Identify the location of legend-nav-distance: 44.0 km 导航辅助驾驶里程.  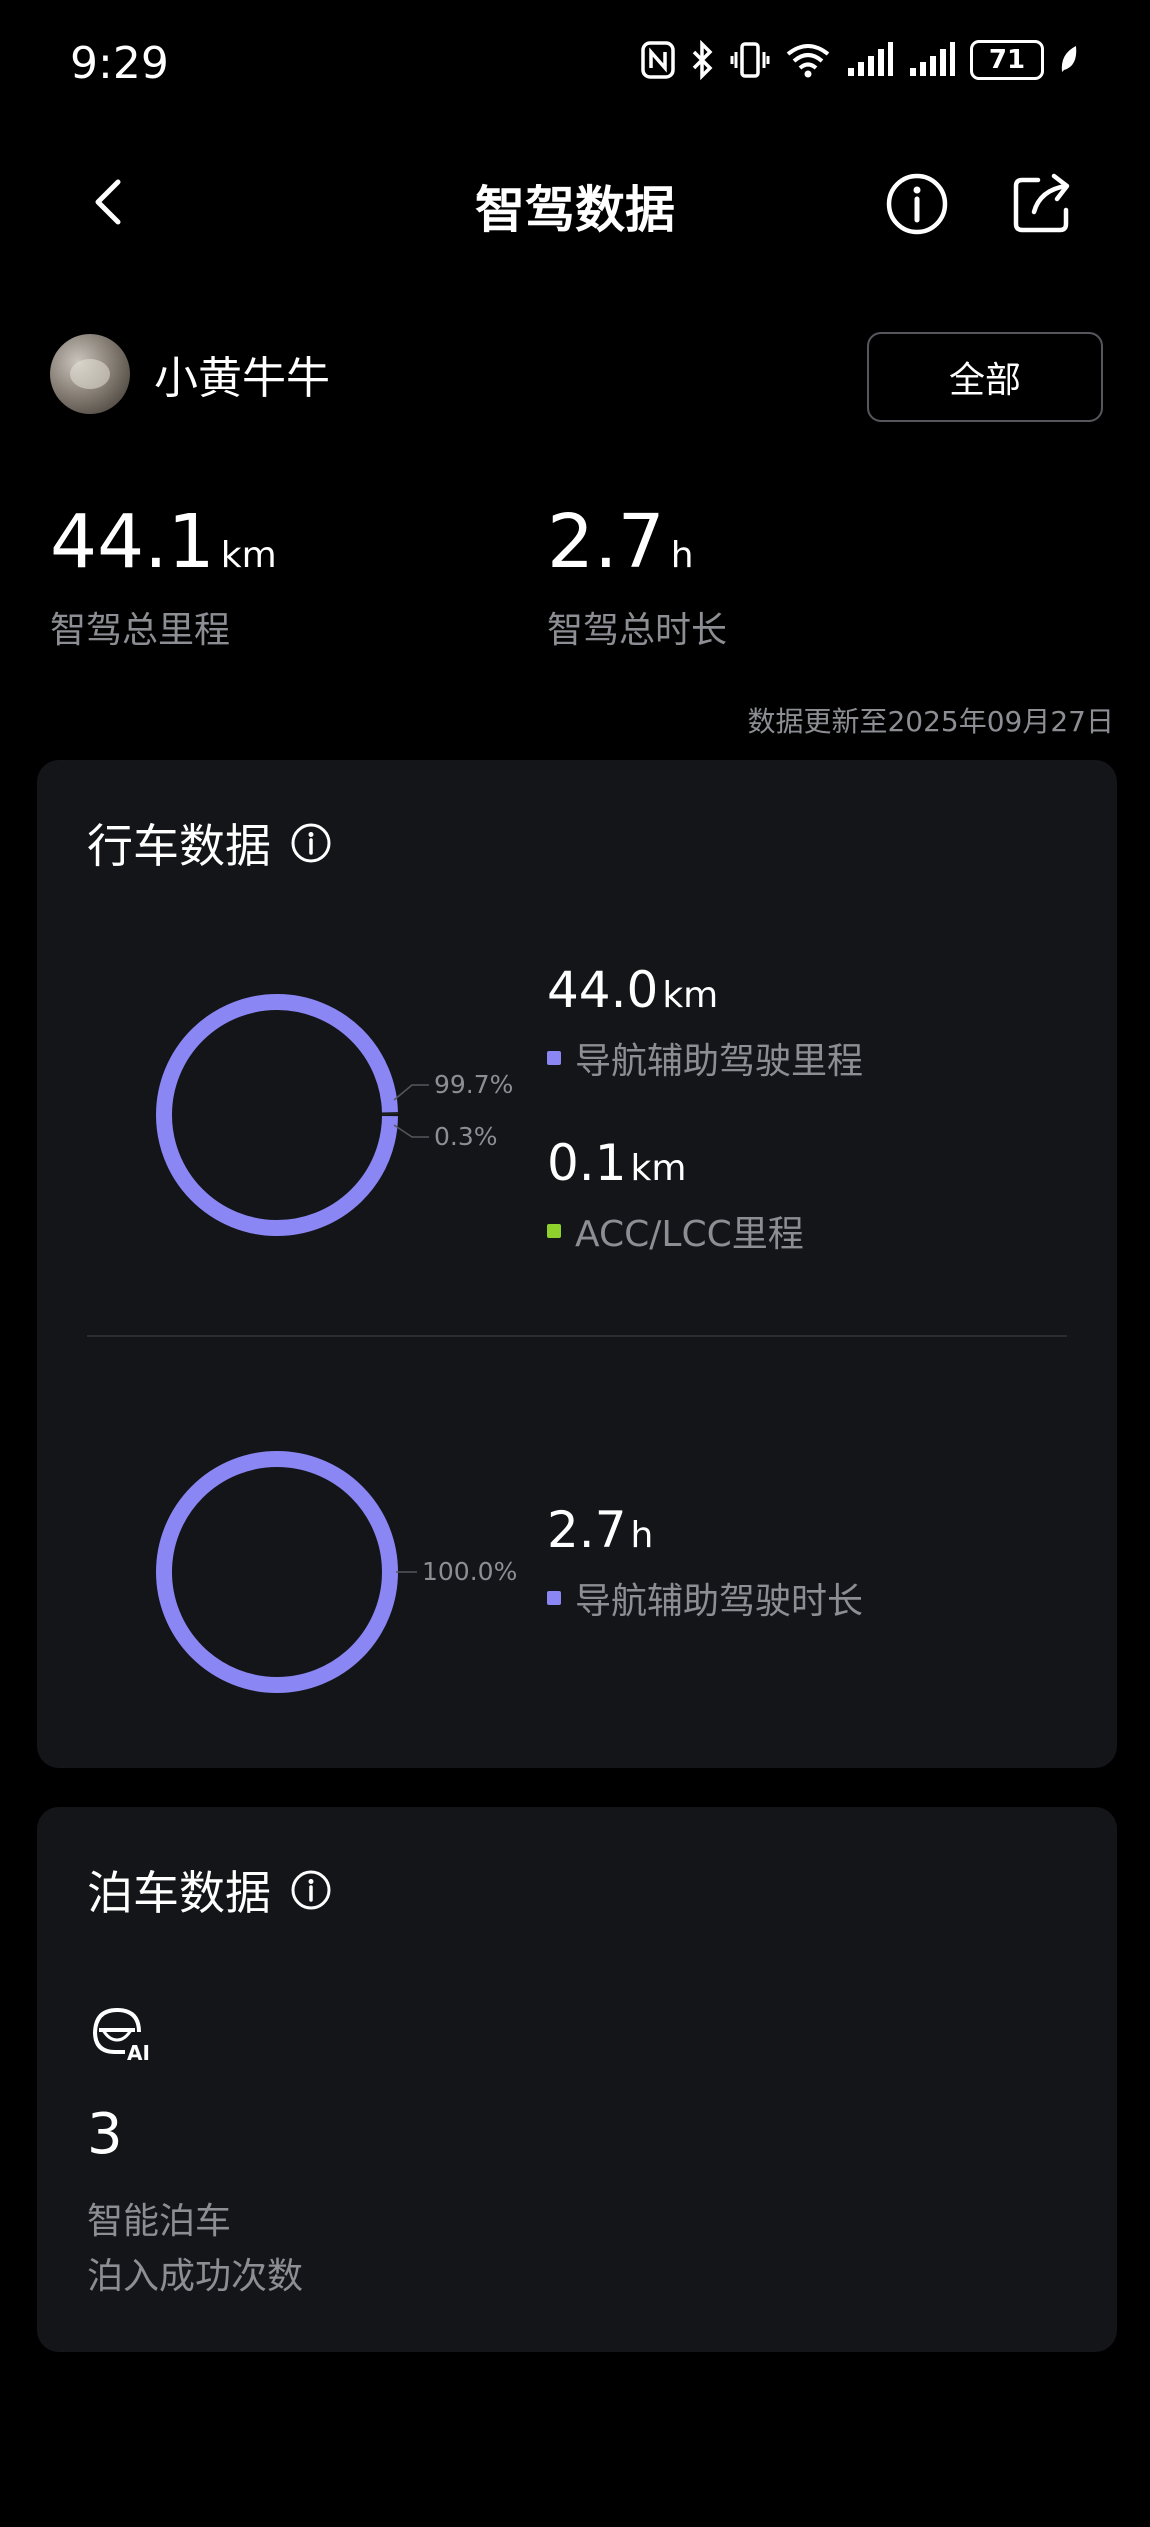
(705, 1024).